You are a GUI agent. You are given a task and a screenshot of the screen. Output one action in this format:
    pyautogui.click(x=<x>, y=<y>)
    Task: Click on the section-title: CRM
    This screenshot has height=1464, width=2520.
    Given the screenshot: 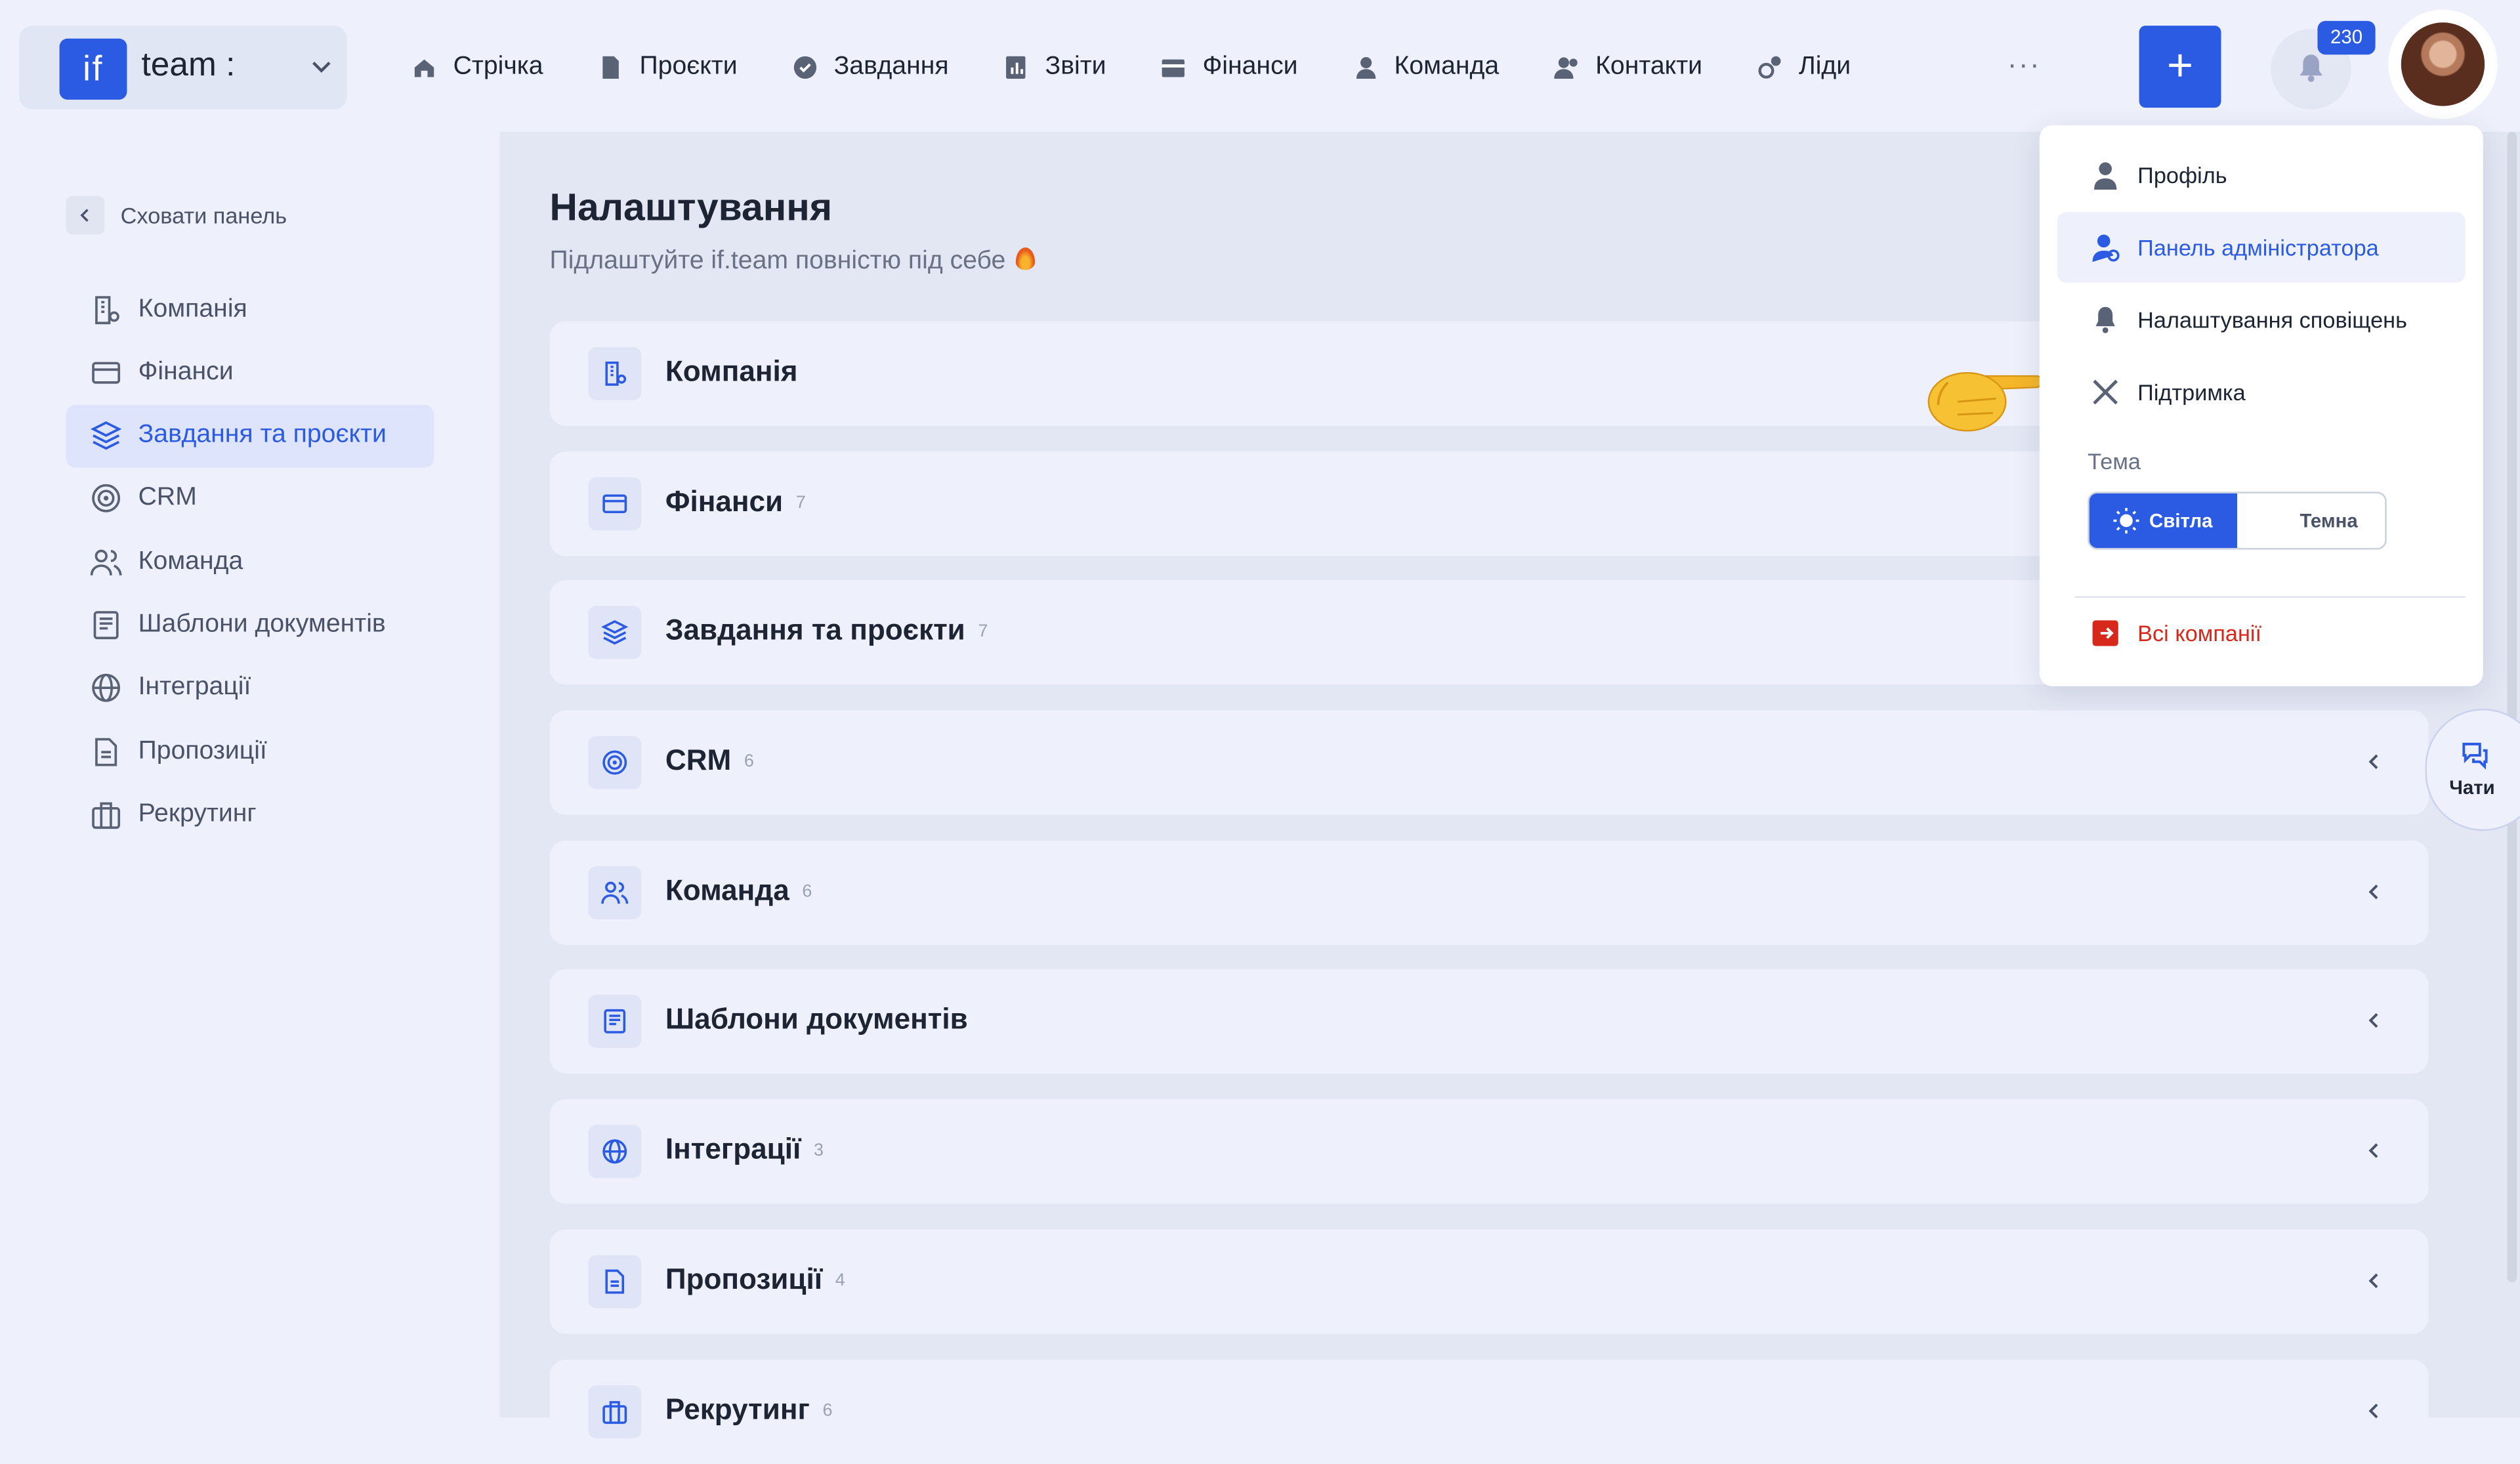 What is the action you would take?
    pyautogui.click(x=698, y=759)
    